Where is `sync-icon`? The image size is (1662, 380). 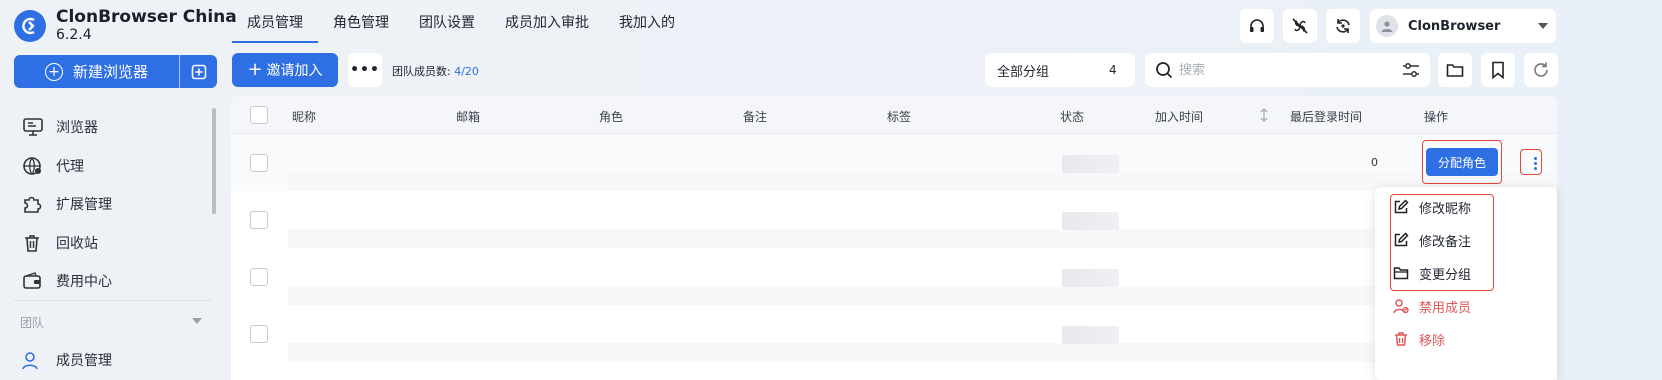 sync-icon is located at coordinates (1343, 26).